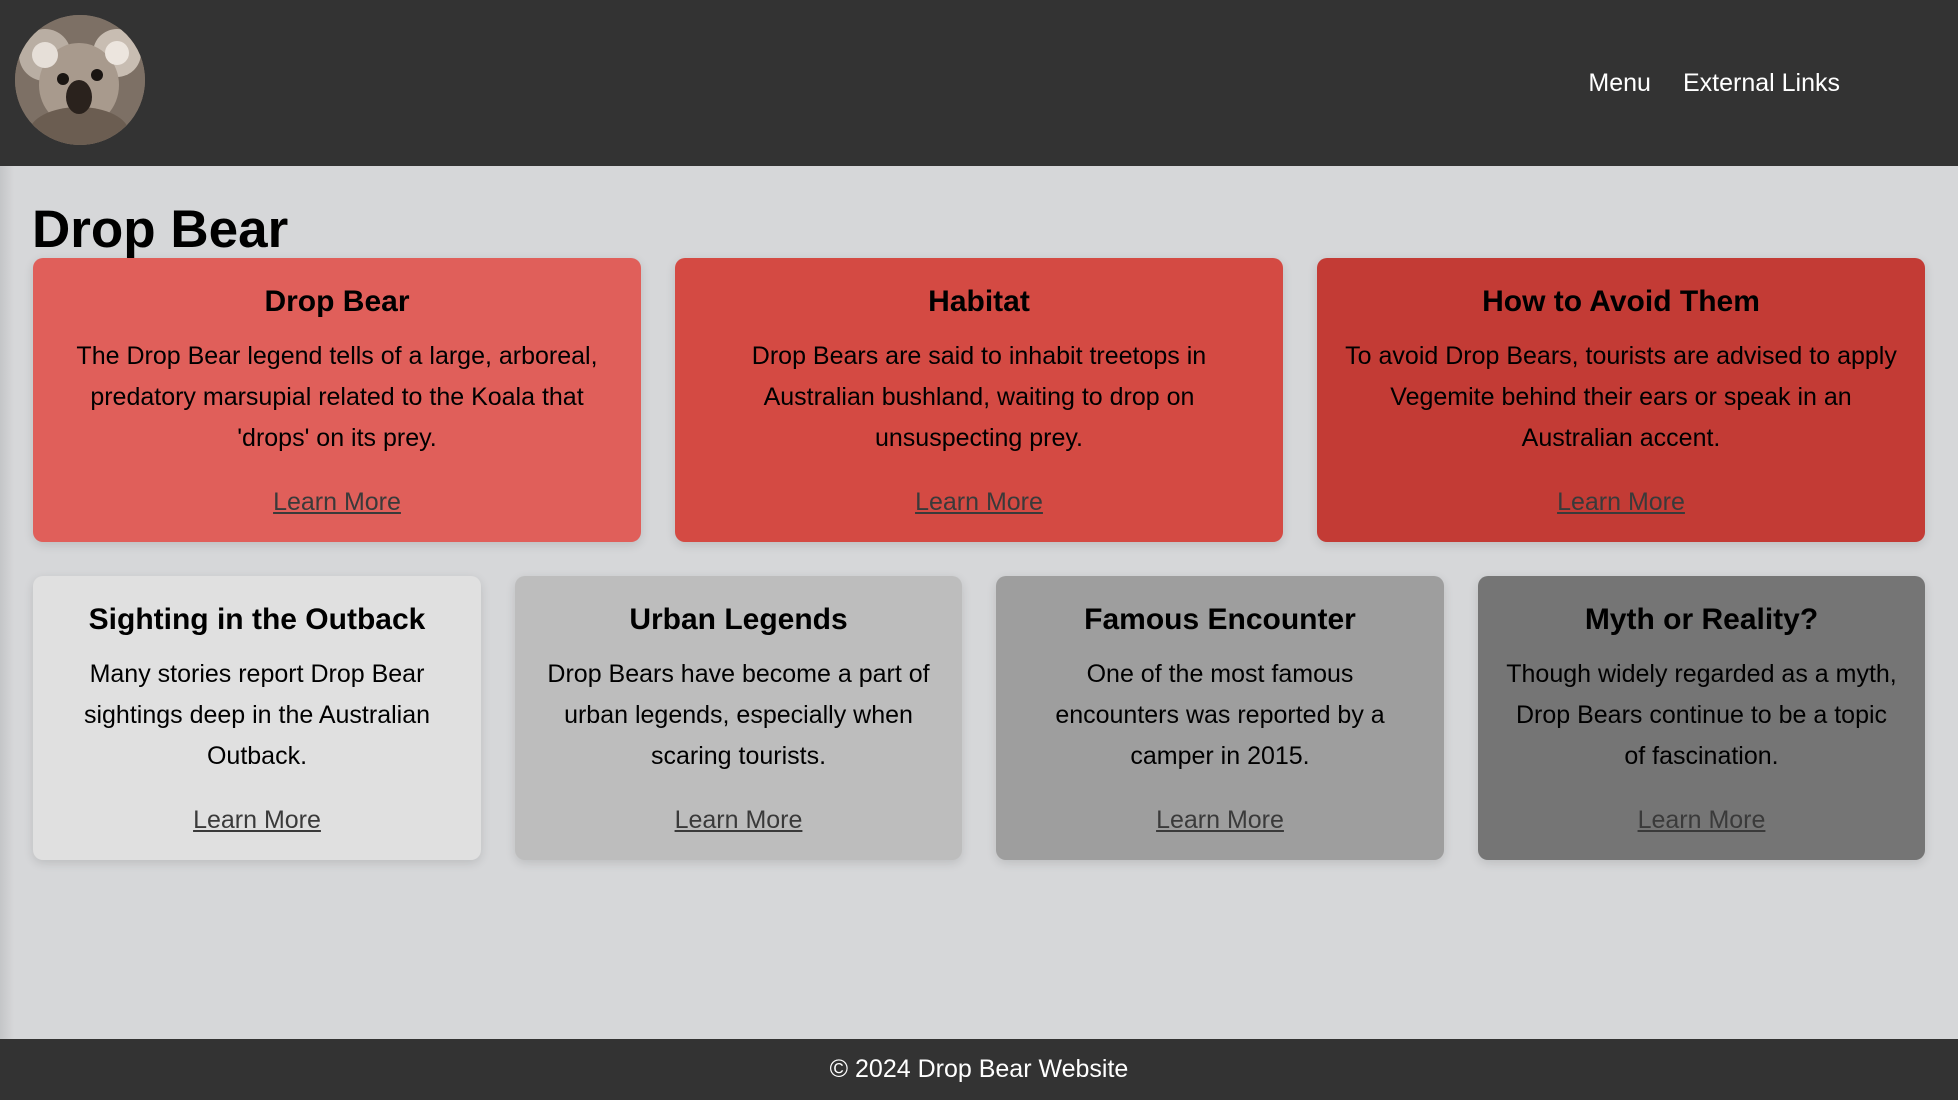 The width and height of the screenshot is (1958, 1100). Describe the element at coordinates (1220, 619) in the screenshot. I see `card-title: Famous Encounter` at that location.